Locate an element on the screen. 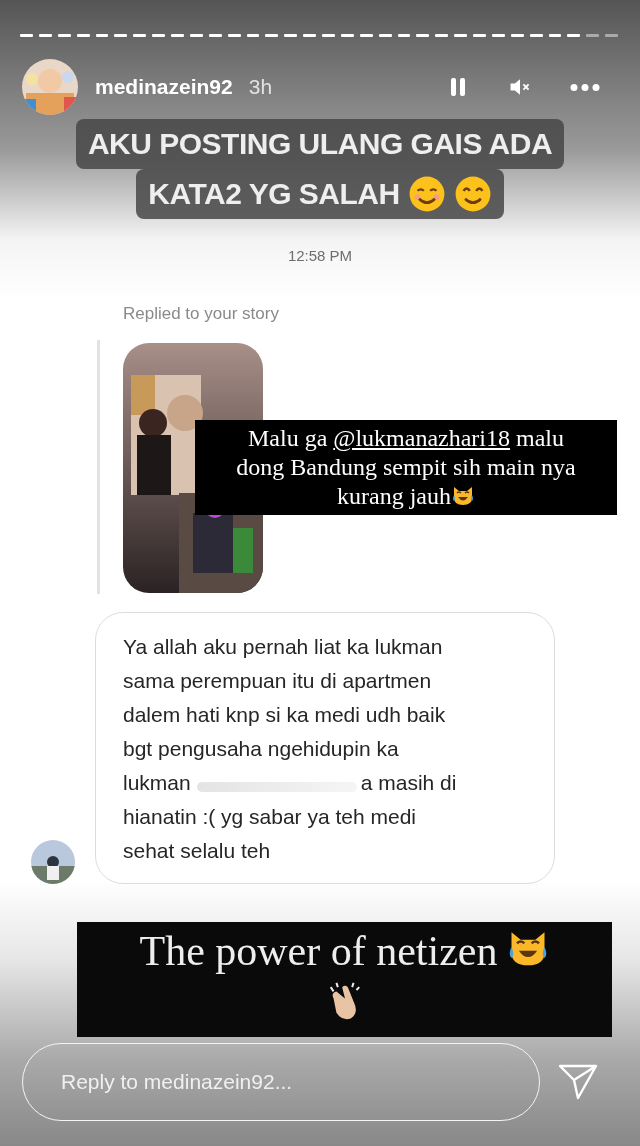 Image resolution: width=640 pixels, height=1146 pixels. caption-text: The power of netizen is located at coordinates (318, 951).